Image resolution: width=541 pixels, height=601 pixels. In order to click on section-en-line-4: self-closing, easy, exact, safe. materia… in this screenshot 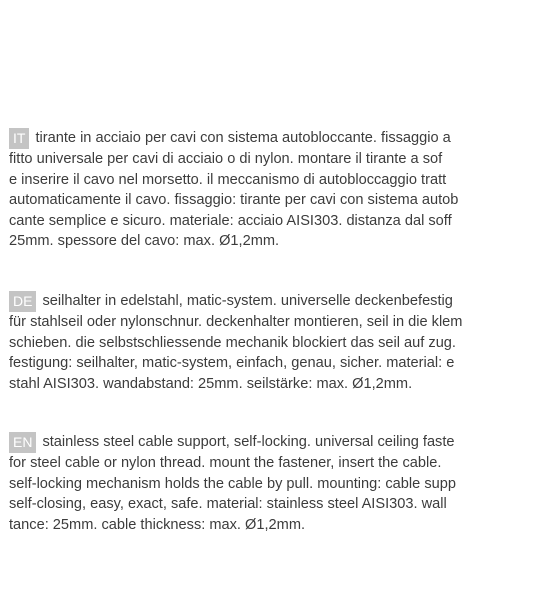, I will do `click(228, 504)`.